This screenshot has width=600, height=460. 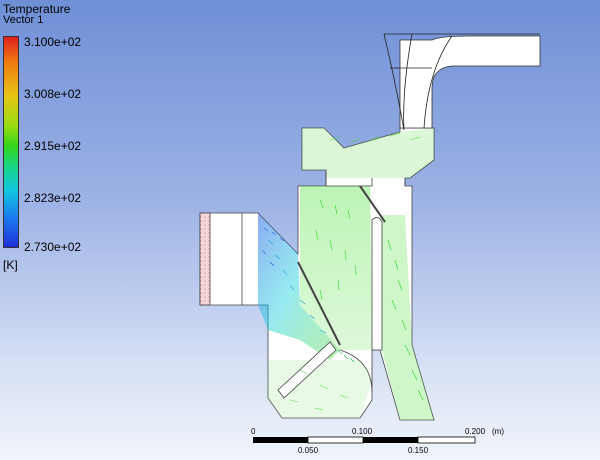 I want to click on scale-bar, so click(x=364, y=440).